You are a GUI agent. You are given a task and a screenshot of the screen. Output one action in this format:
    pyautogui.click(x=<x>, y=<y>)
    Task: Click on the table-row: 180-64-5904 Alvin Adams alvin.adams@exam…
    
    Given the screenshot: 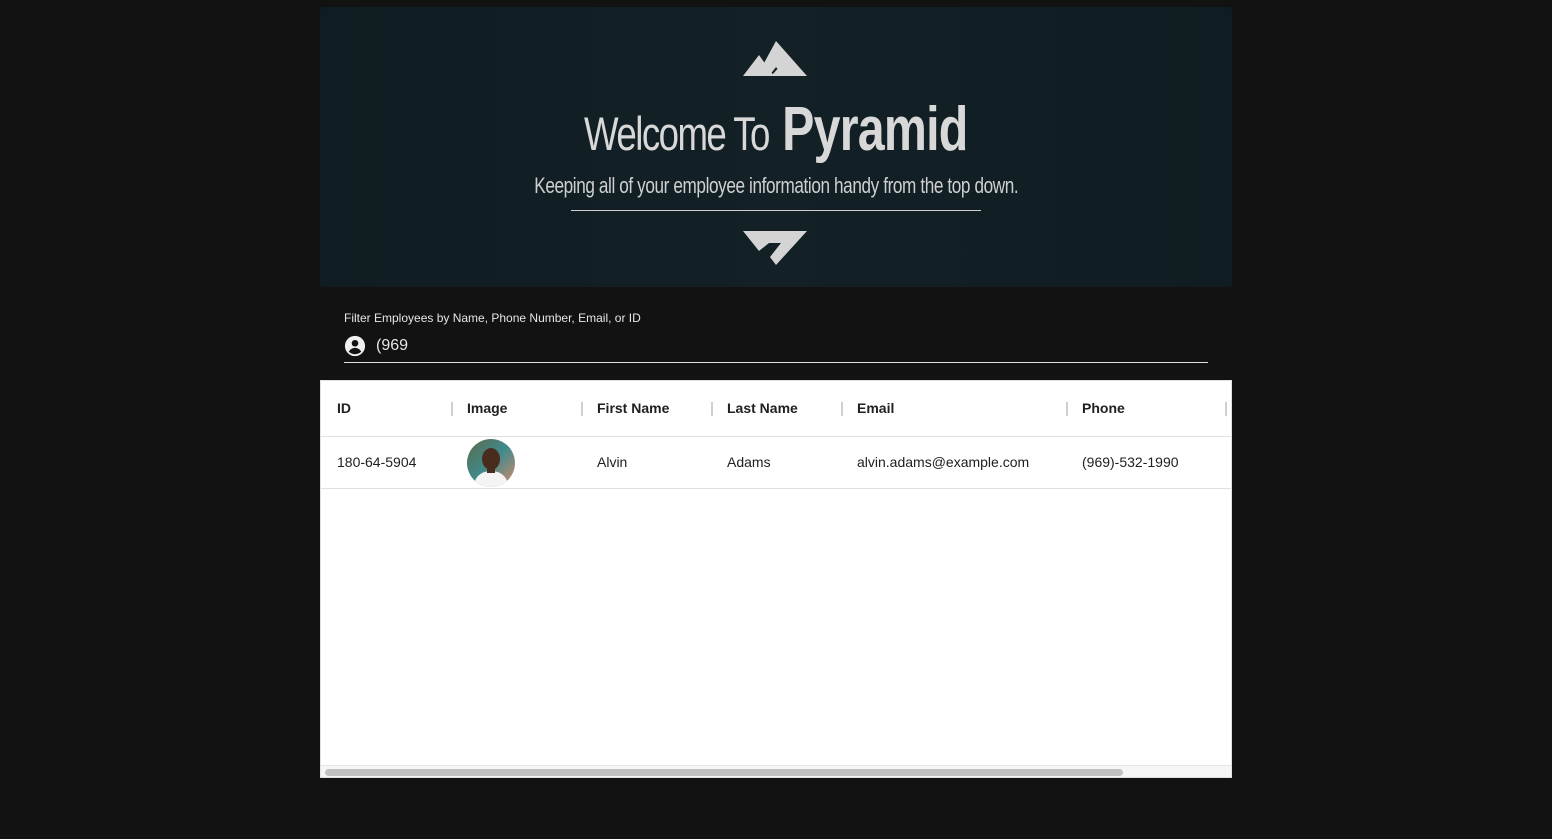 What is the action you would take?
    pyautogui.click(x=776, y=463)
    